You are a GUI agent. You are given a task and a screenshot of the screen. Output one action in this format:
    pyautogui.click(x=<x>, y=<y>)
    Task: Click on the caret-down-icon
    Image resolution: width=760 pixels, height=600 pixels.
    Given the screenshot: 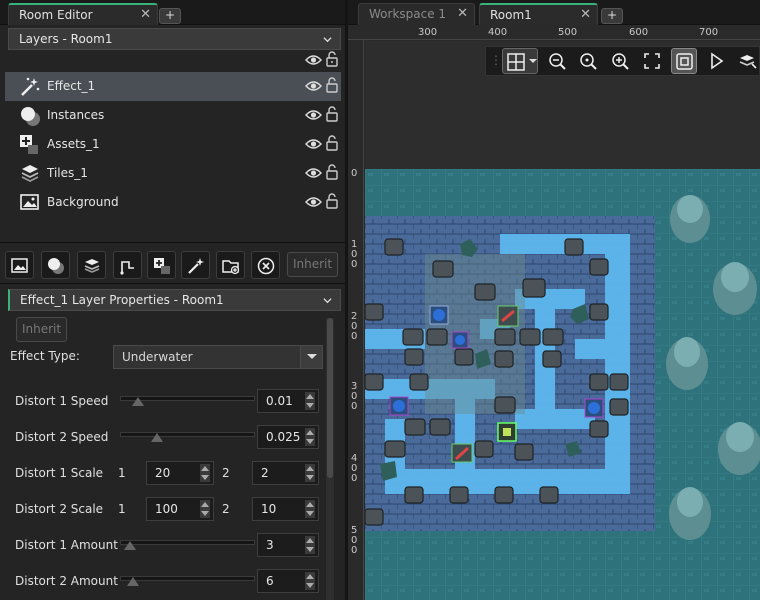 What is the action you would take?
    pyautogui.click(x=312, y=356)
    